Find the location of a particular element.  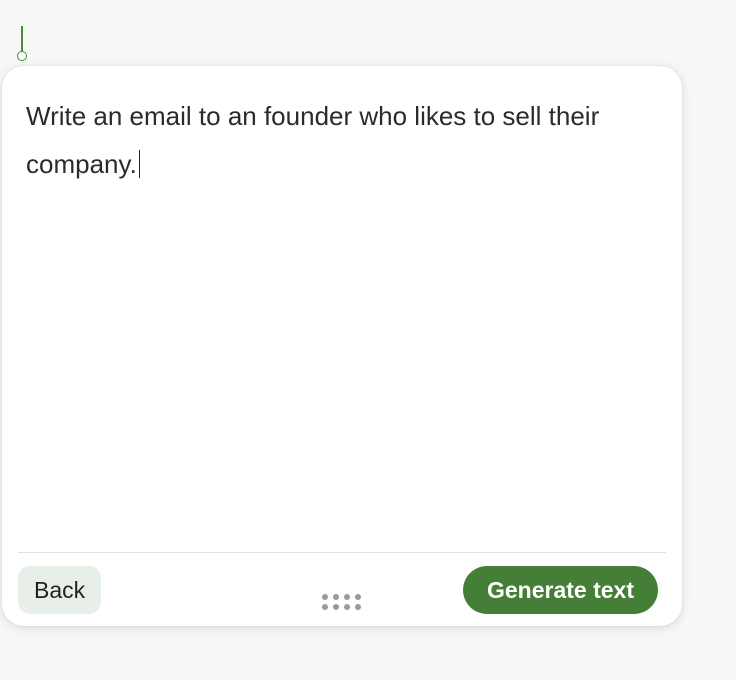

back-button: Back is located at coordinates (60, 590).